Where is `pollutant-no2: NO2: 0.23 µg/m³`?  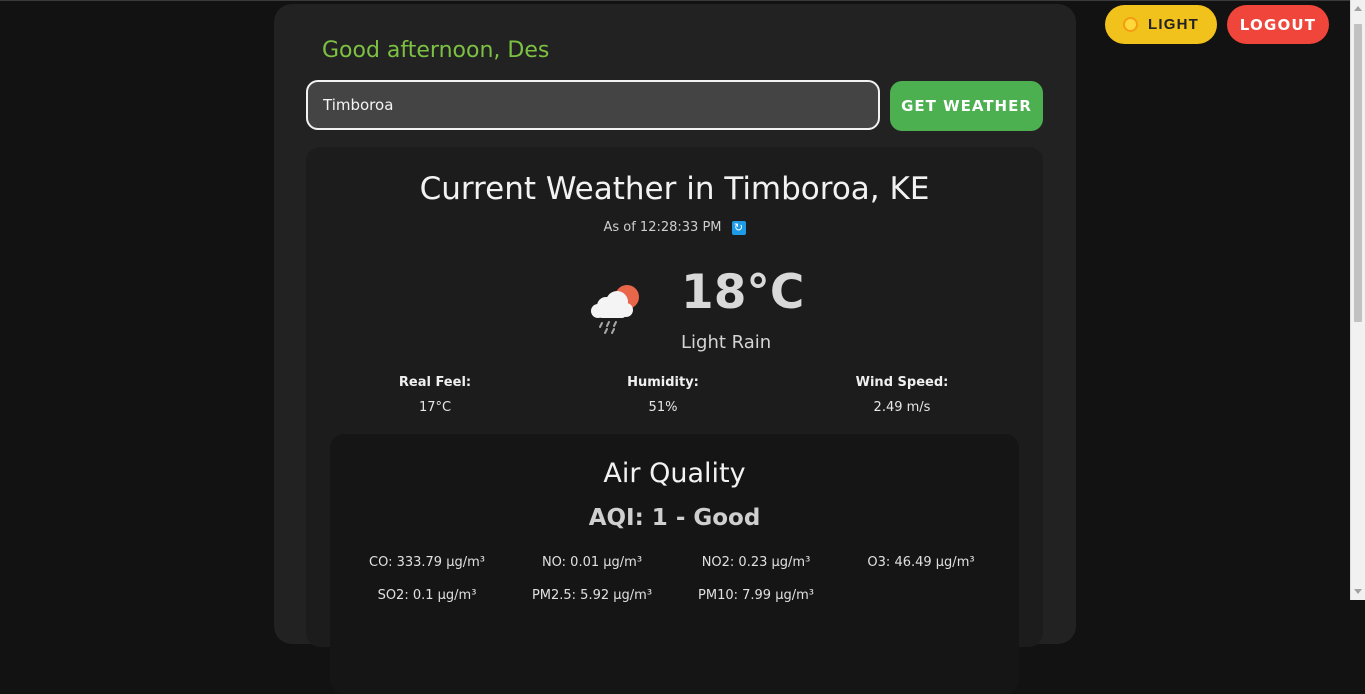
pollutant-no2: NO2: 0.23 µg/m³ is located at coordinates (756, 562).